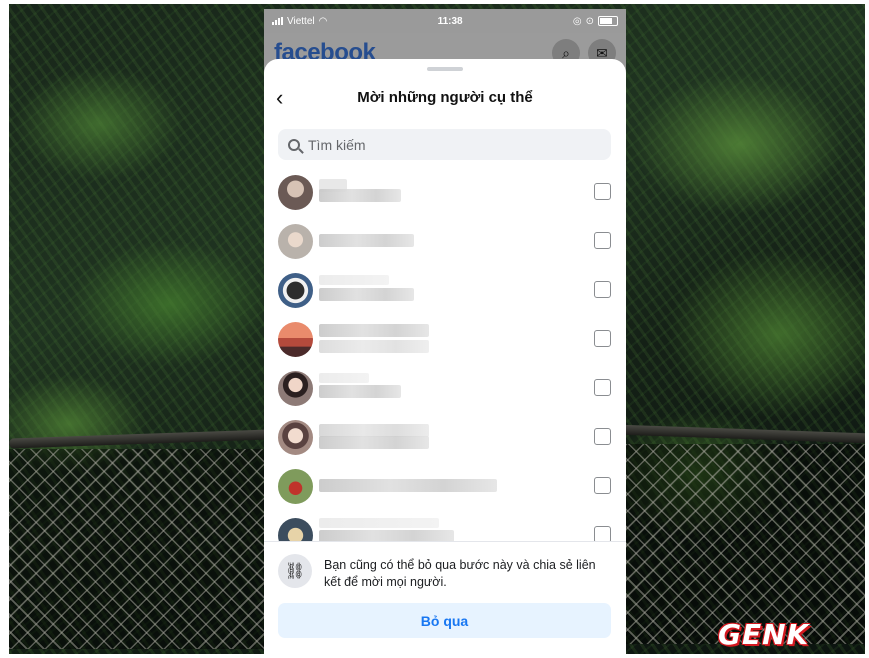 The width and height of the screenshot is (869, 658). What do you see at coordinates (138, 549) in the screenshot?
I see `bridge-net-left` at bounding box center [138, 549].